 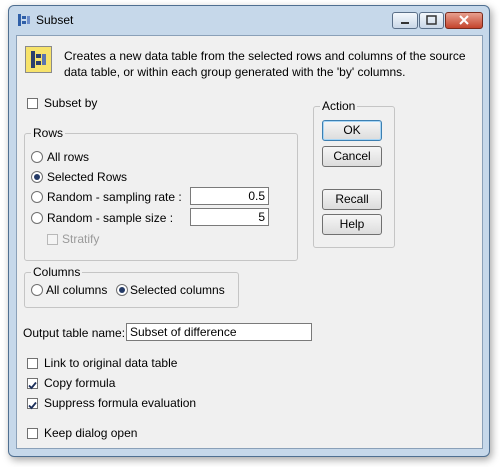 I want to click on subset-large-icon, so click(x=38, y=59).